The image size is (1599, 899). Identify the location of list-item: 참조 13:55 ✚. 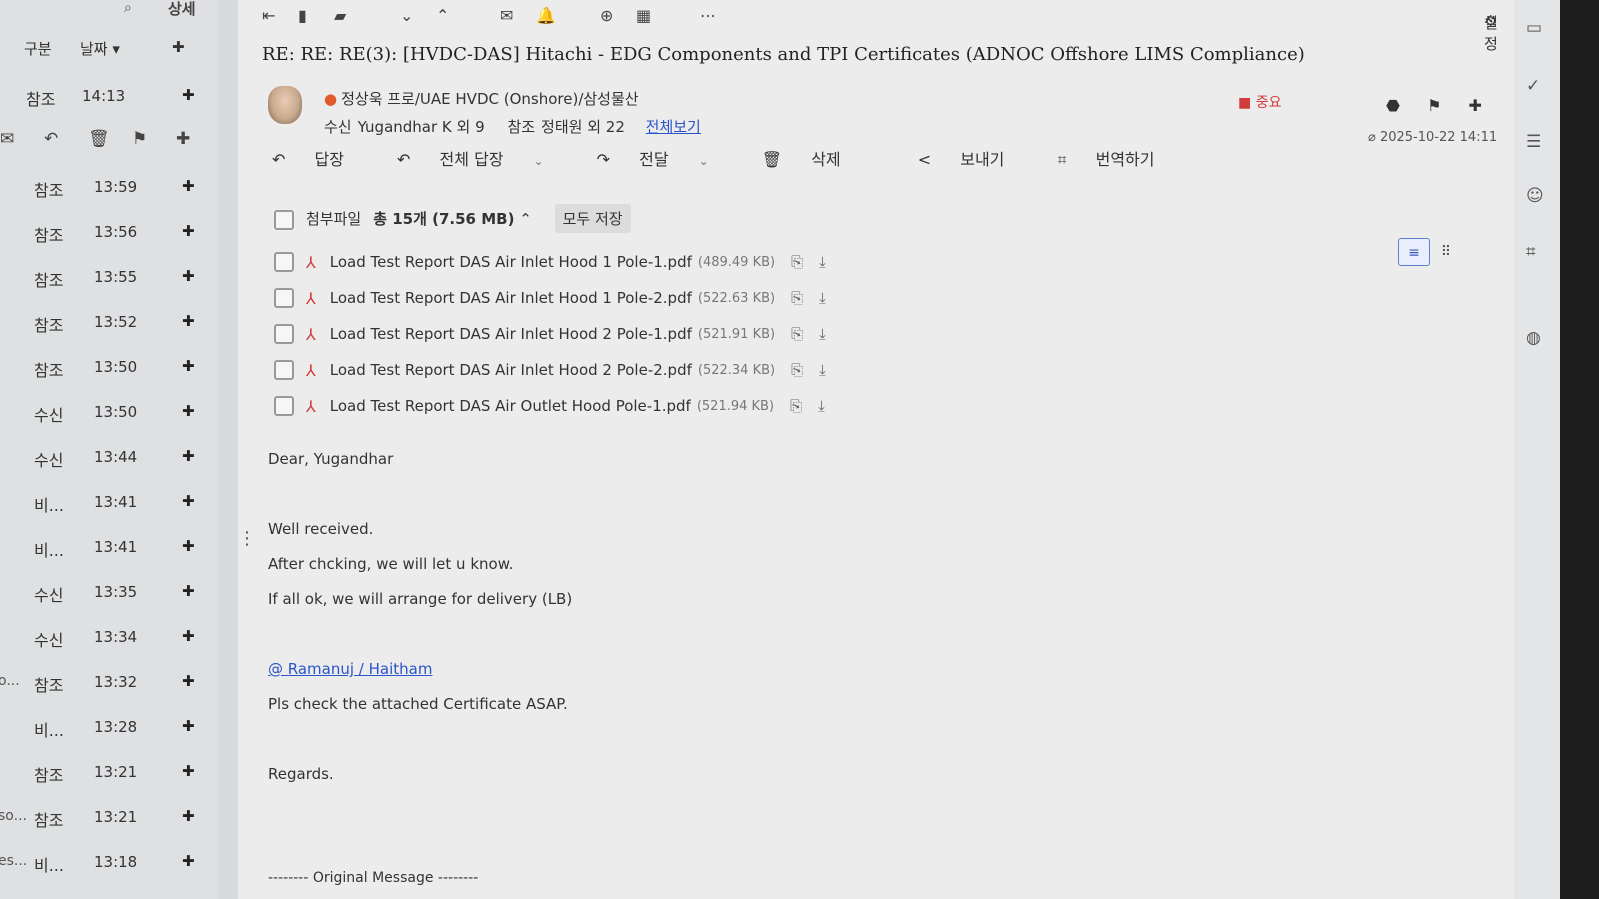
(109, 277).